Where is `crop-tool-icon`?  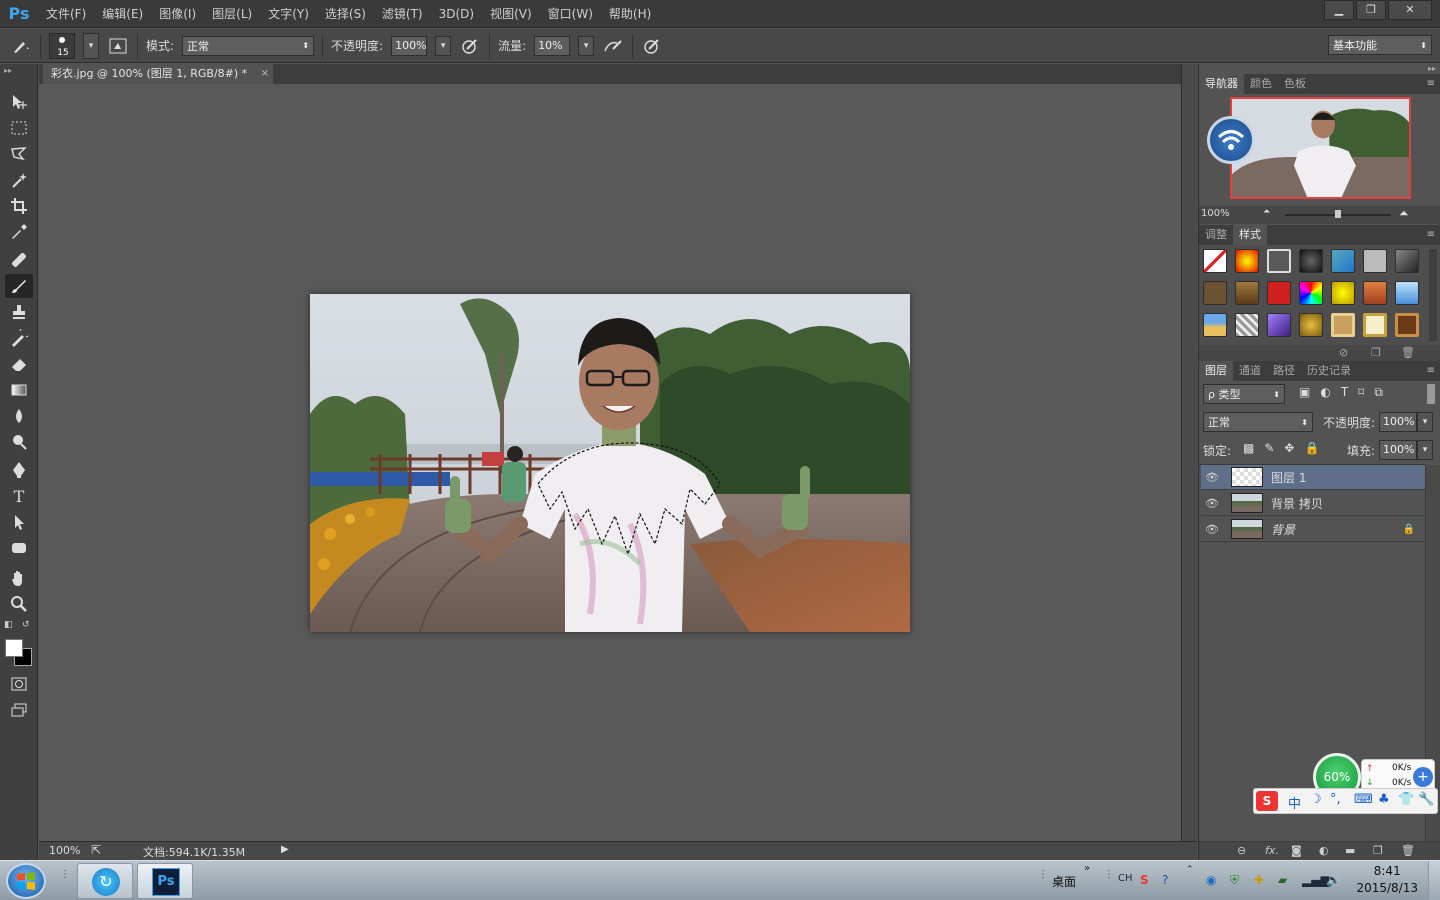
crop-tool-icon is located at coordinates (19, 206).